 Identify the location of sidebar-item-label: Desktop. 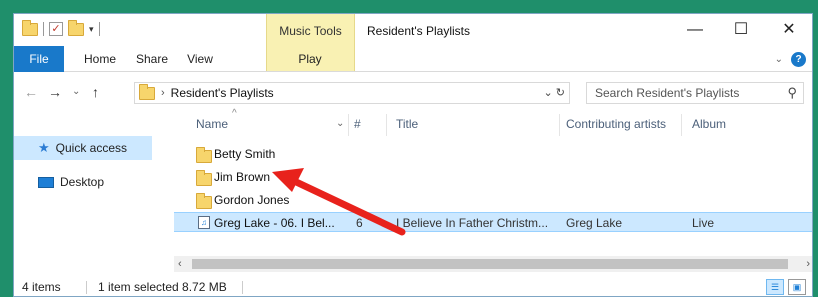
(82, 182).